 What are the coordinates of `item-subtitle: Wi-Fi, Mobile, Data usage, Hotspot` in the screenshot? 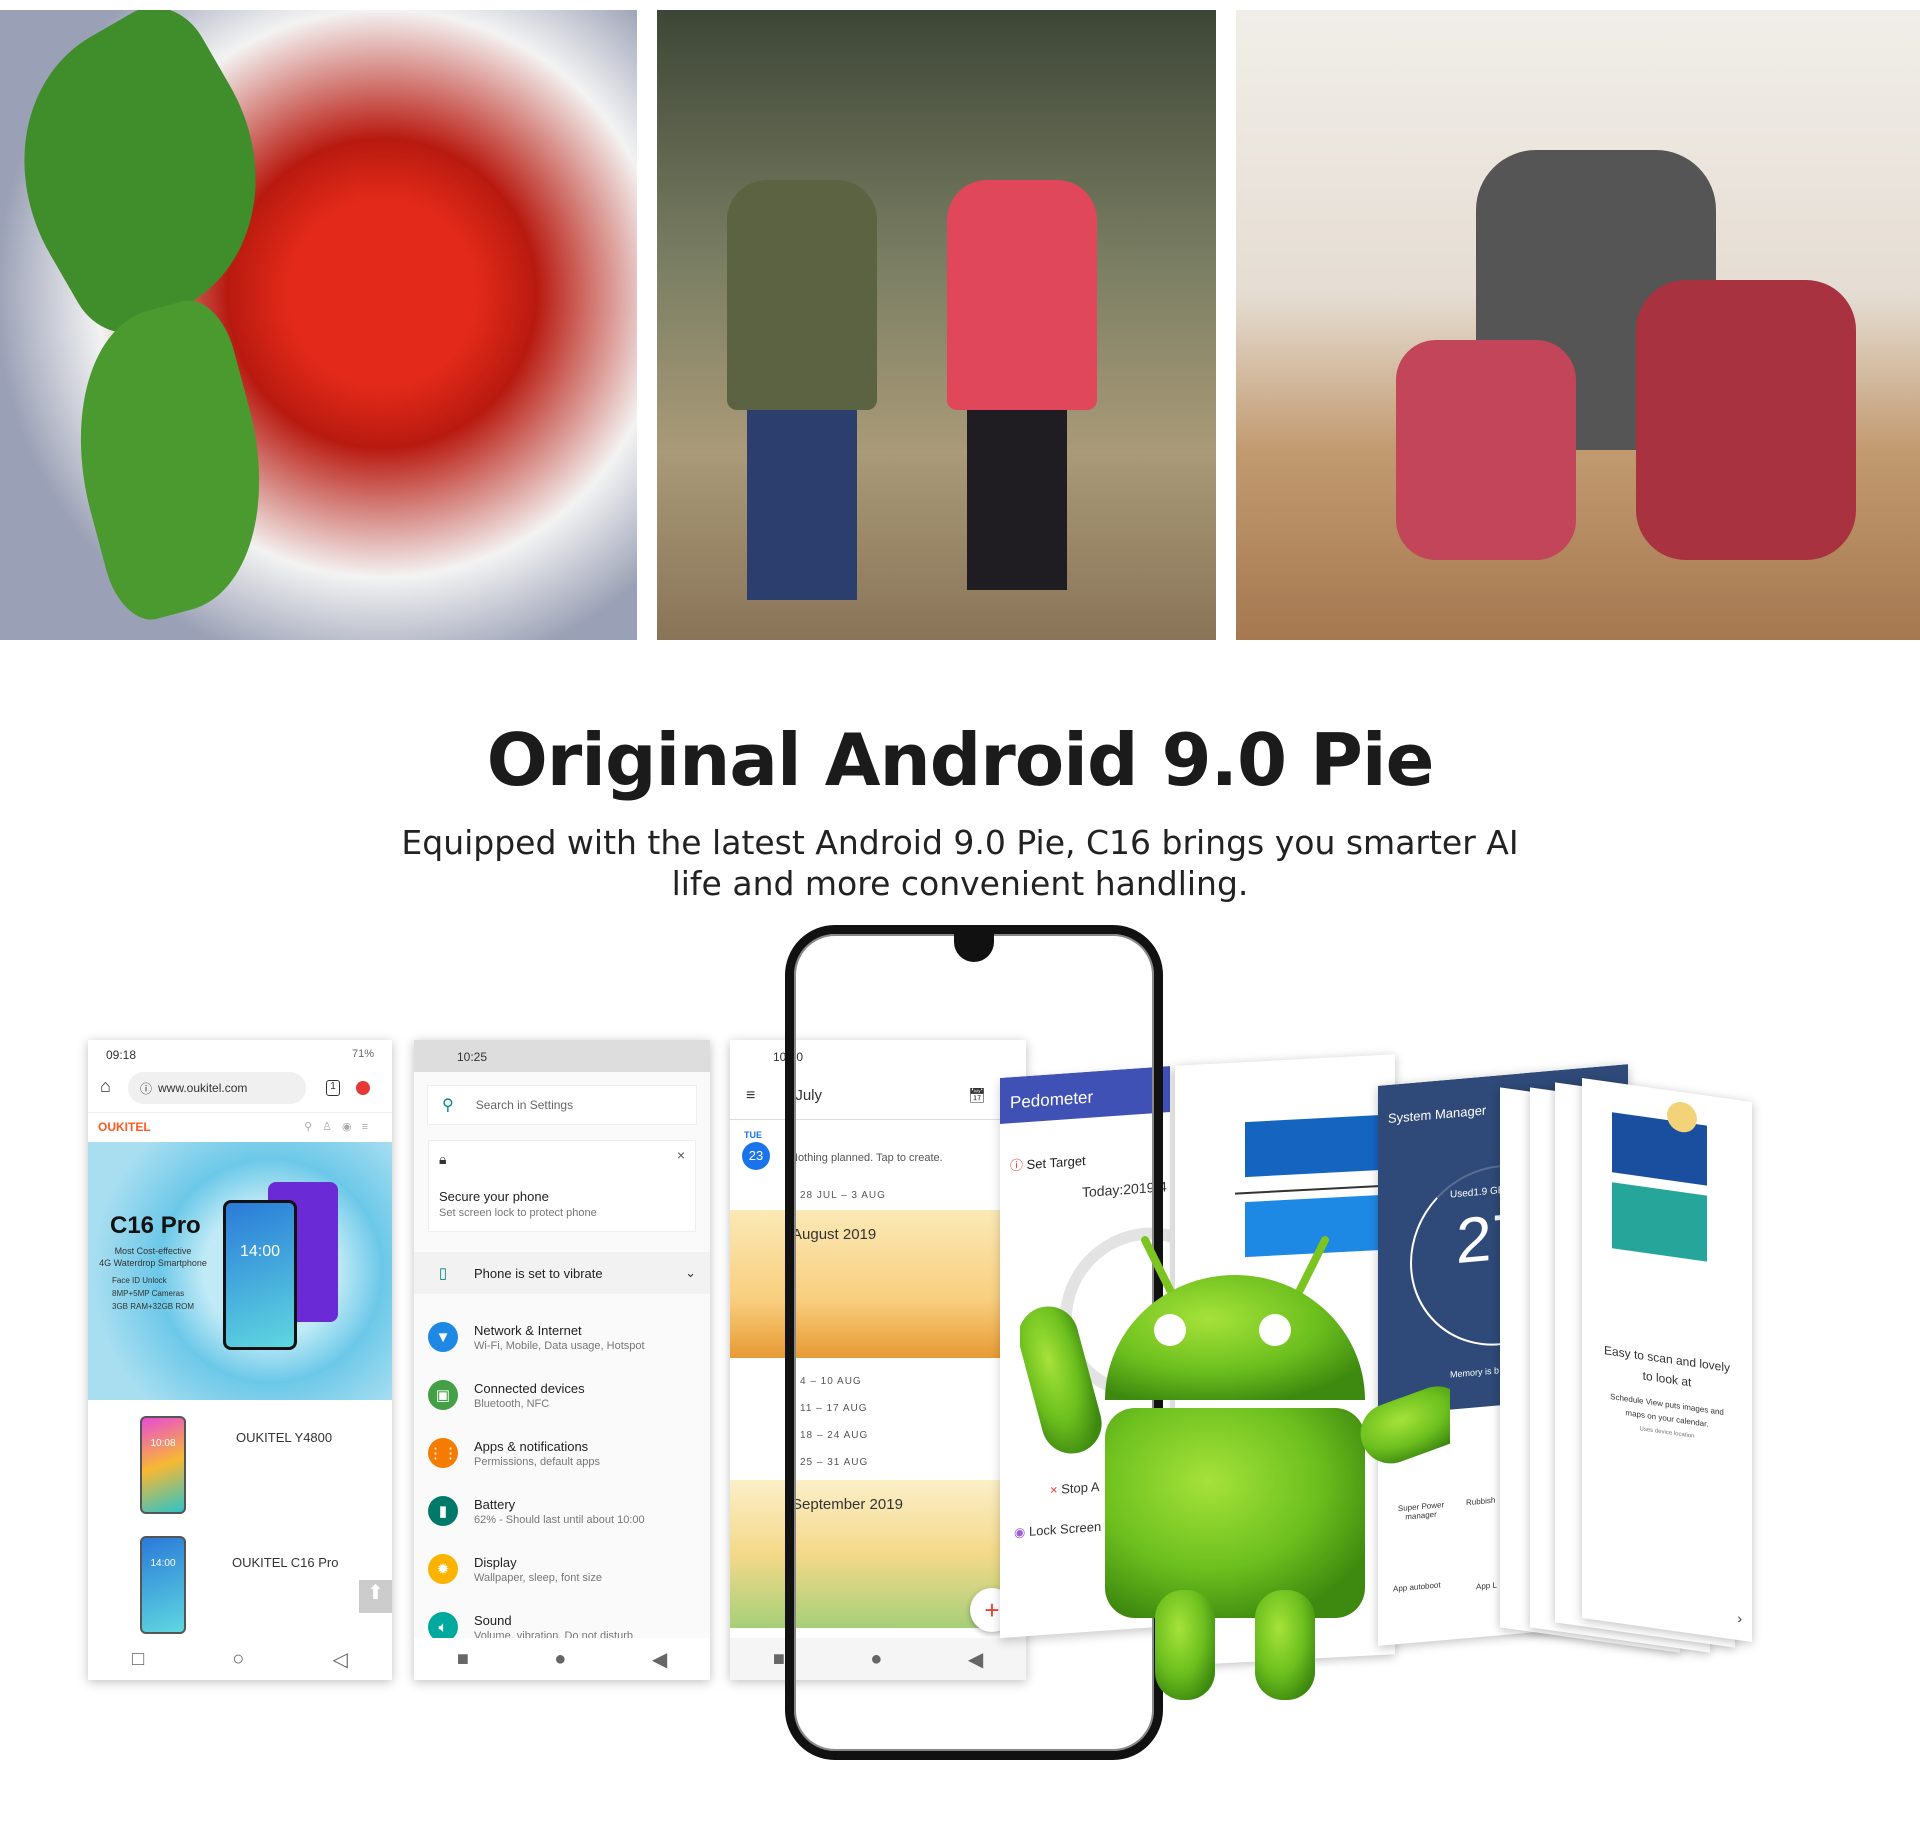 It's located at (559, 1345).